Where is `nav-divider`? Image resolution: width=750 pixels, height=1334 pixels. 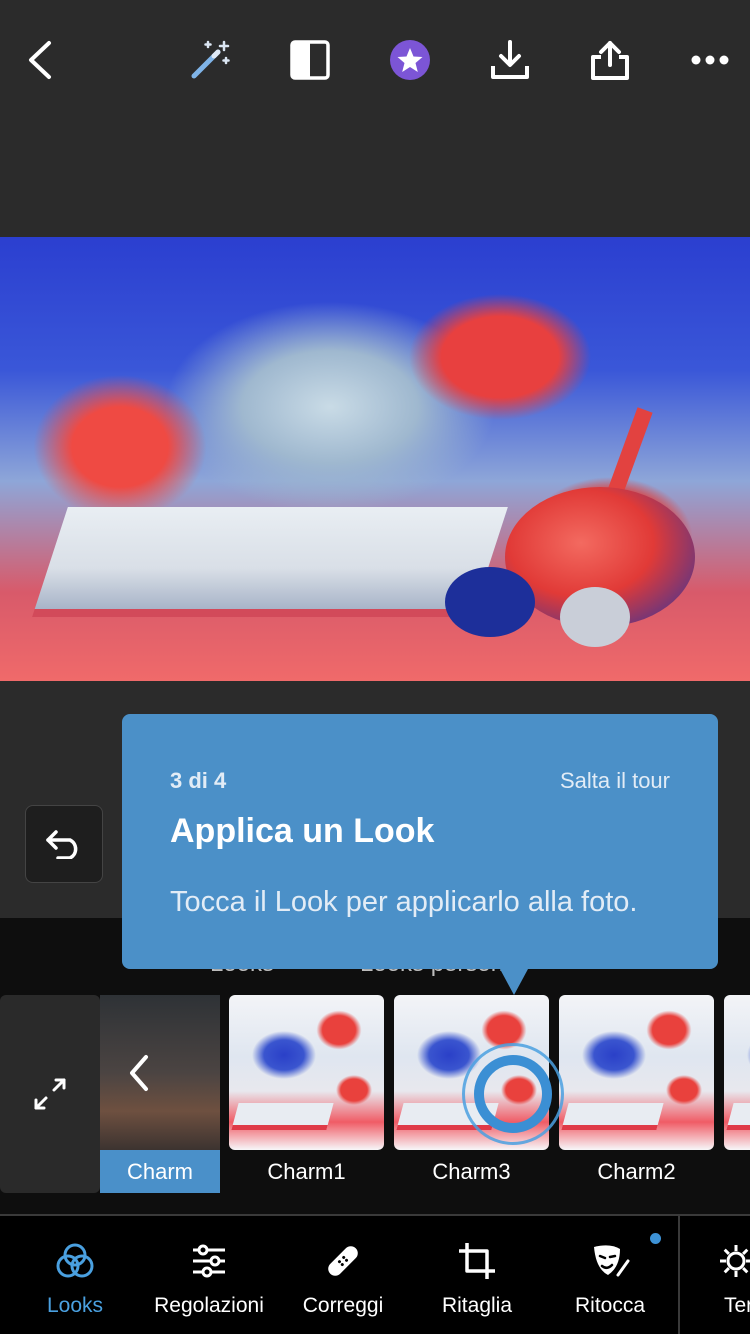
nav-divider is located at coordinates (679, 1275).